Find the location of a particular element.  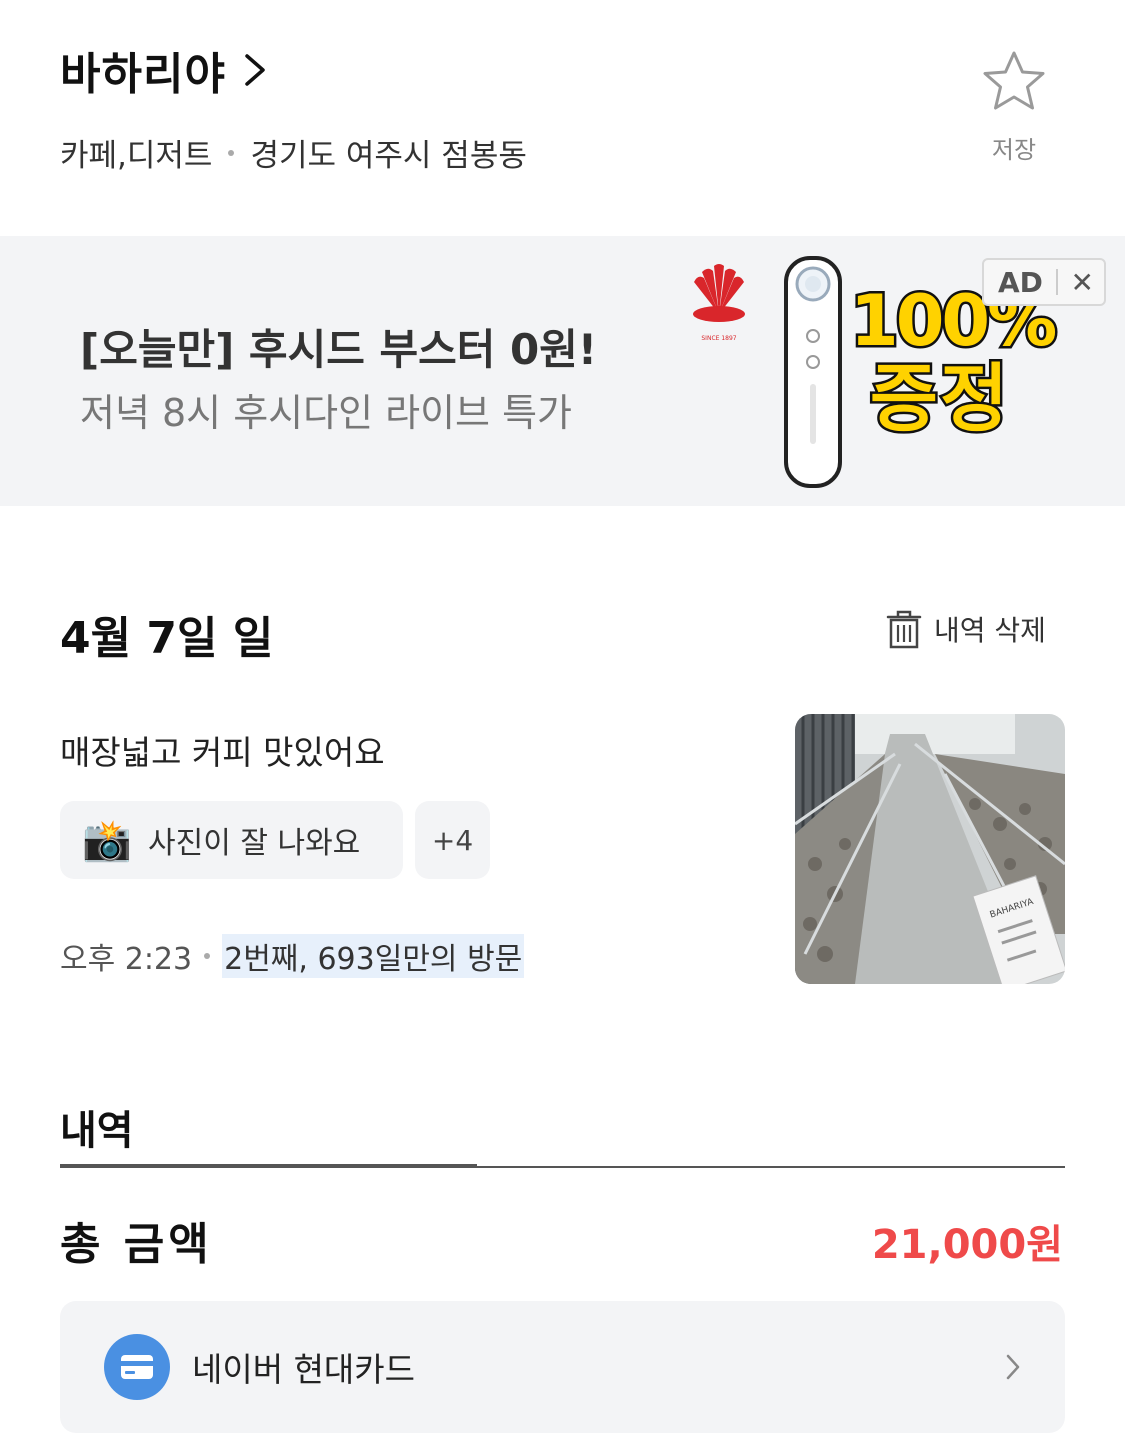

ad-promo-gift: 증정 is located at coordinates (939, 399).